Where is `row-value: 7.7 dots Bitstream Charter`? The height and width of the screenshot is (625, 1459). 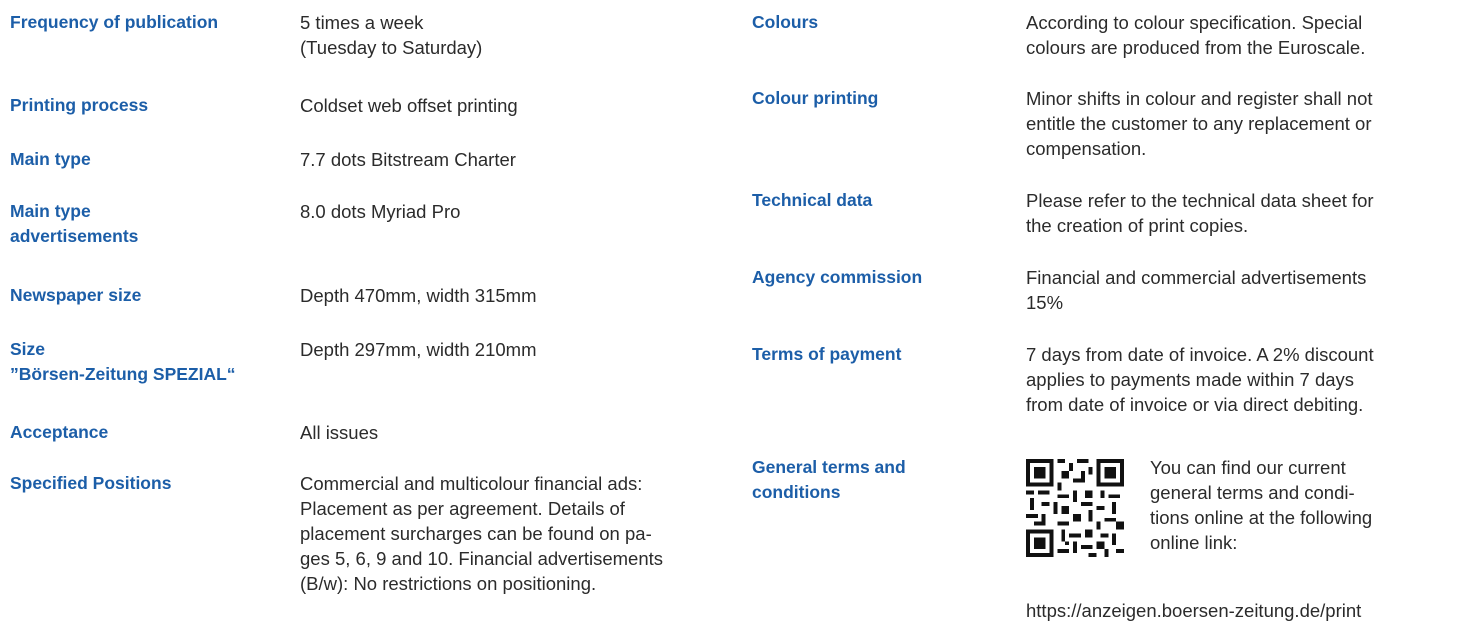
row-value: 7.7 dots Bitstream Charter is located at coordinates (408, 159).